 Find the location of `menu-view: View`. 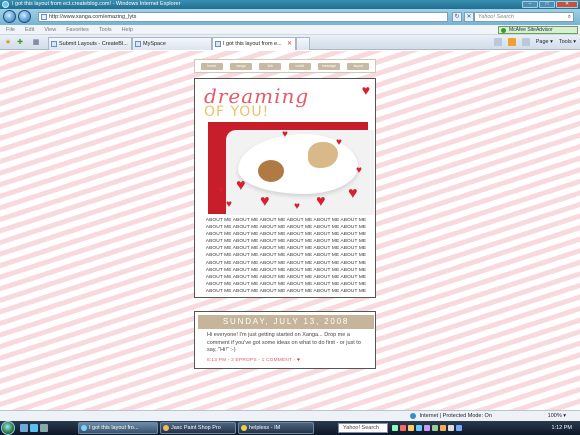

menu-view: View is located at coordinates (50, 29).